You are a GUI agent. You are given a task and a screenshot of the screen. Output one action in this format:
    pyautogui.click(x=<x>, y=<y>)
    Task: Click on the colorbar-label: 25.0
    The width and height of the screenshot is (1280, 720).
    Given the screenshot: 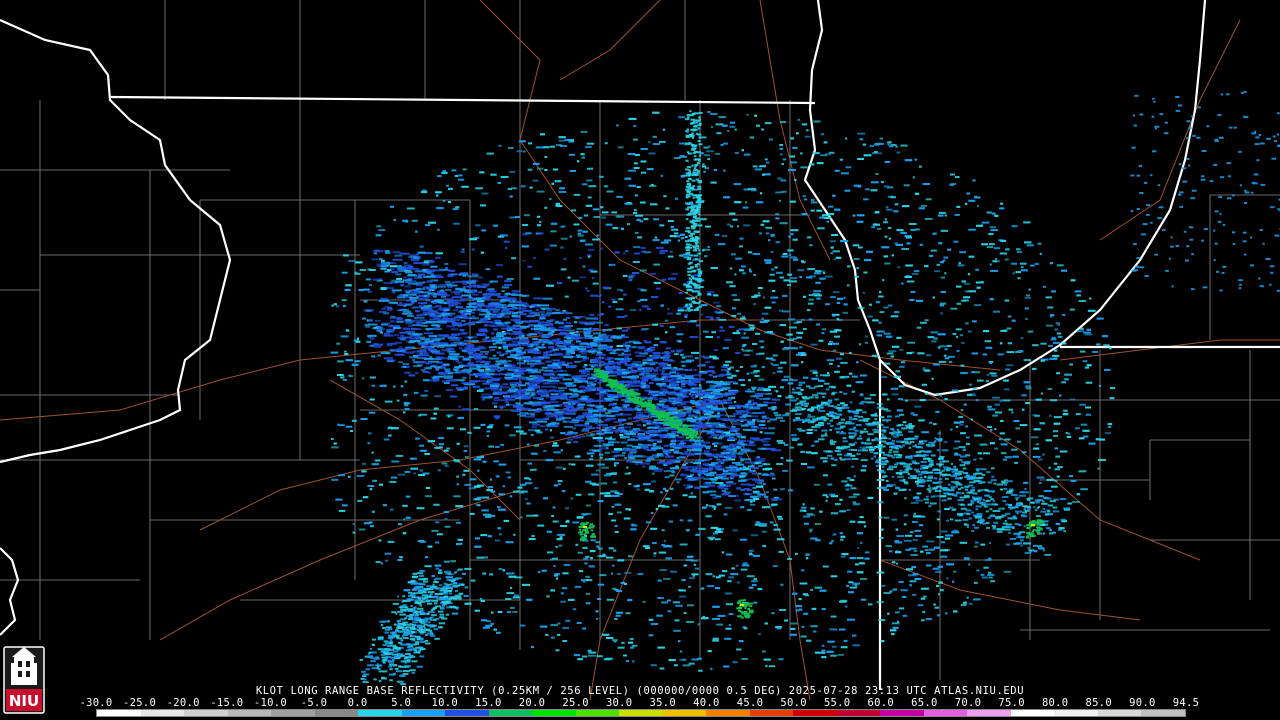 What is the action you would take?
    pyautogui.click(x=575, y=703)
    